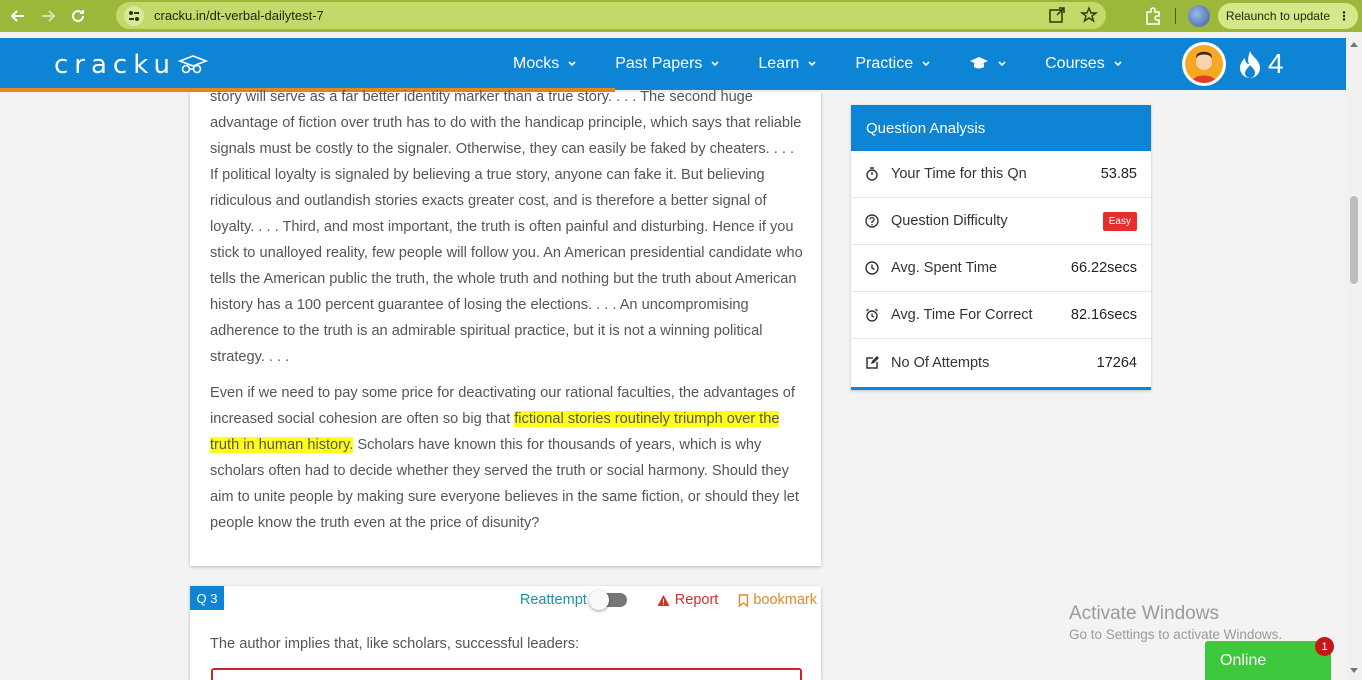  I want to click on menu-practice-label: Practice, so click(884, 63).